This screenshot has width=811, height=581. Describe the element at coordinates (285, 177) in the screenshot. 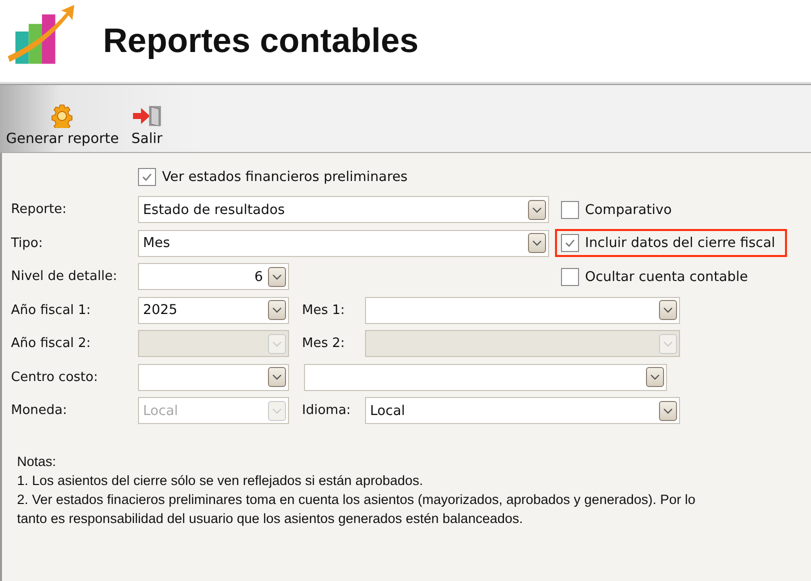

I see `checkbox-label: Ver estados financieros preliminares` at that location.